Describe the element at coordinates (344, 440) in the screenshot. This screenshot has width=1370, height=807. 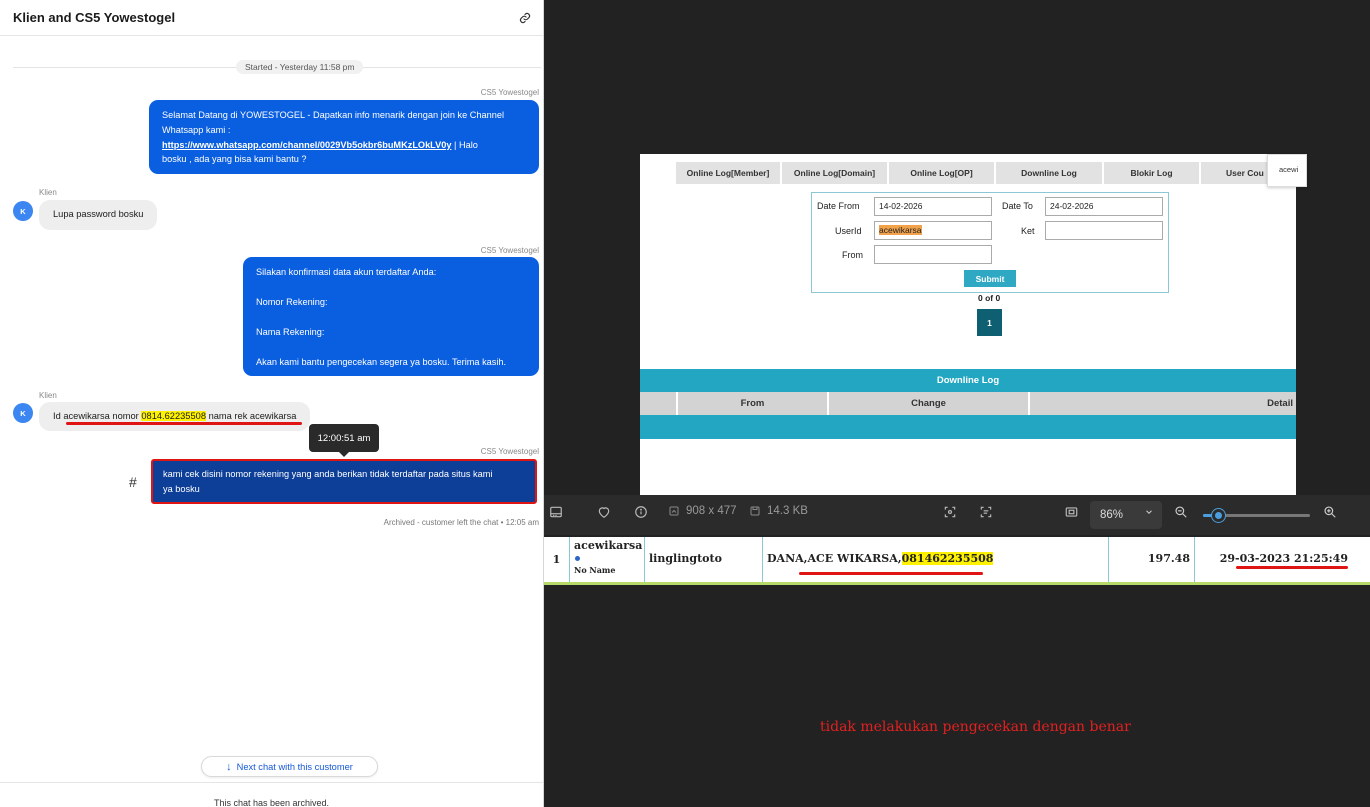
I see `timestamp-tooltip: 12:00:51 am` at that location.